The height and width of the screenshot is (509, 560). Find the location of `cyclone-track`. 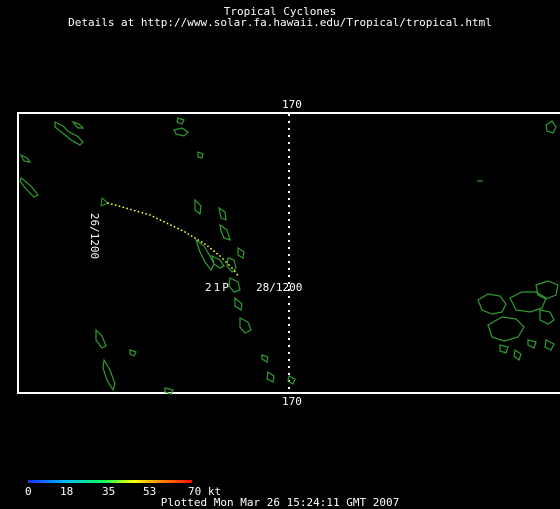

cyclone-track is located at coordinates (169, 236).